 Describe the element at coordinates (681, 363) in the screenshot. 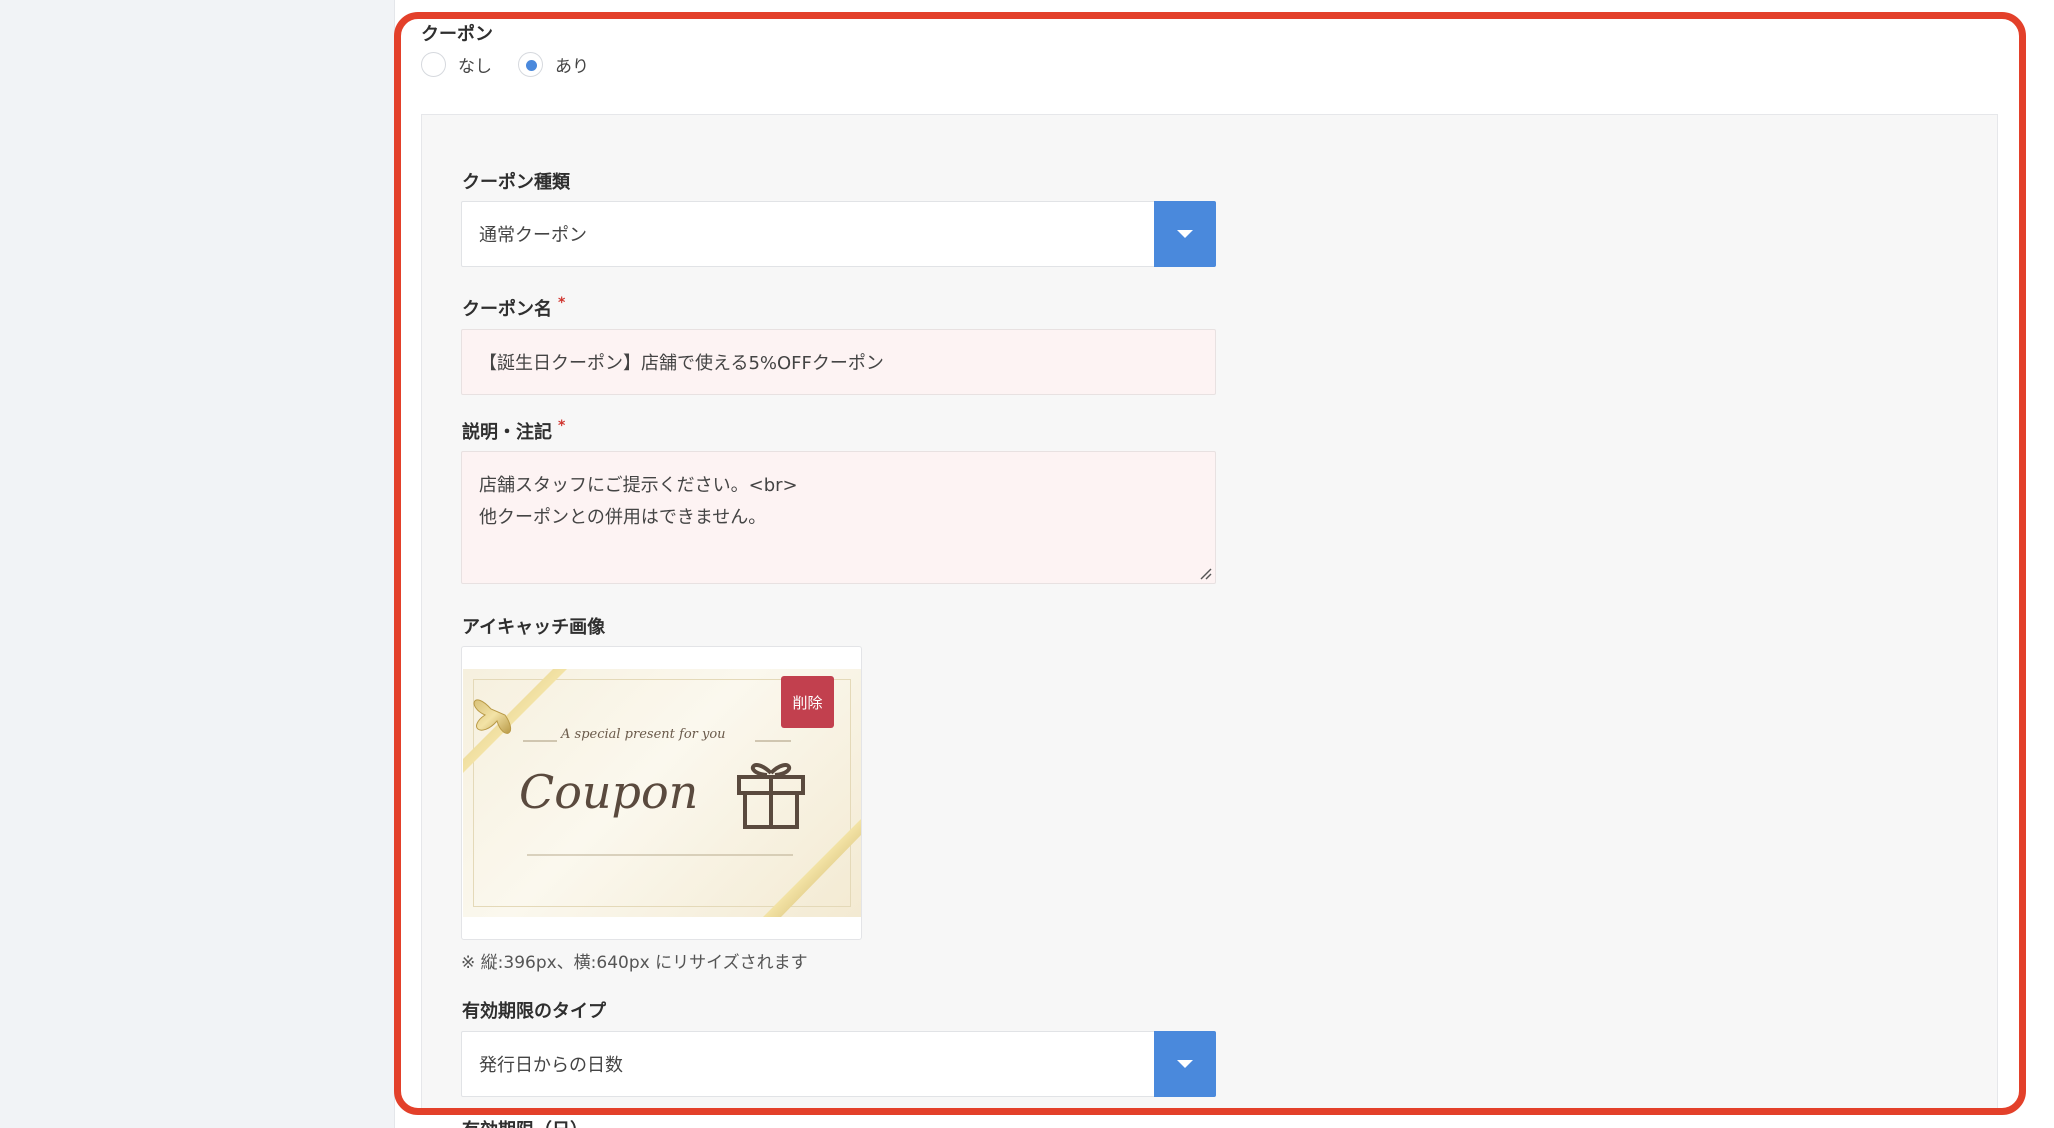

I see `coupon-name-value: 【誕生日クーポン】店舗で使える5%OFFクーポン` at that location.